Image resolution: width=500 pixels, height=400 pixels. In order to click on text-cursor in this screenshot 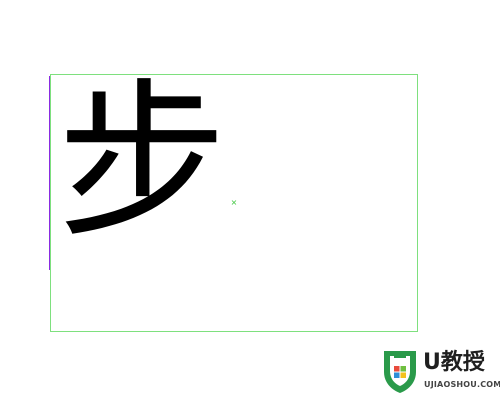, I will do `click(49, 173)`.